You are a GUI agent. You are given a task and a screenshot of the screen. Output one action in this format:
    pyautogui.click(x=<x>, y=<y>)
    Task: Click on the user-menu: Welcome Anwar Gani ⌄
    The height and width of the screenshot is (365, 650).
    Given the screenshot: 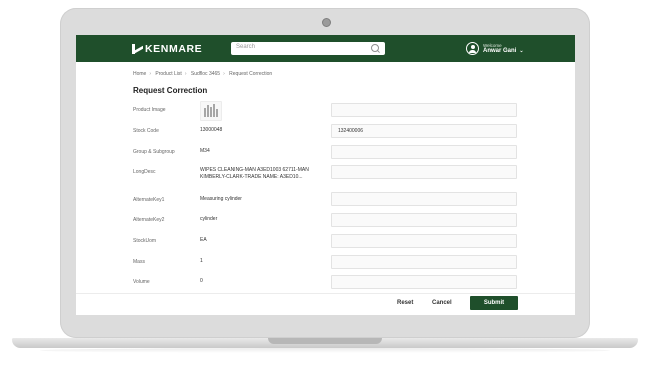 What is the action you would take?
    pyautogui.click(x=495, y=48)
    